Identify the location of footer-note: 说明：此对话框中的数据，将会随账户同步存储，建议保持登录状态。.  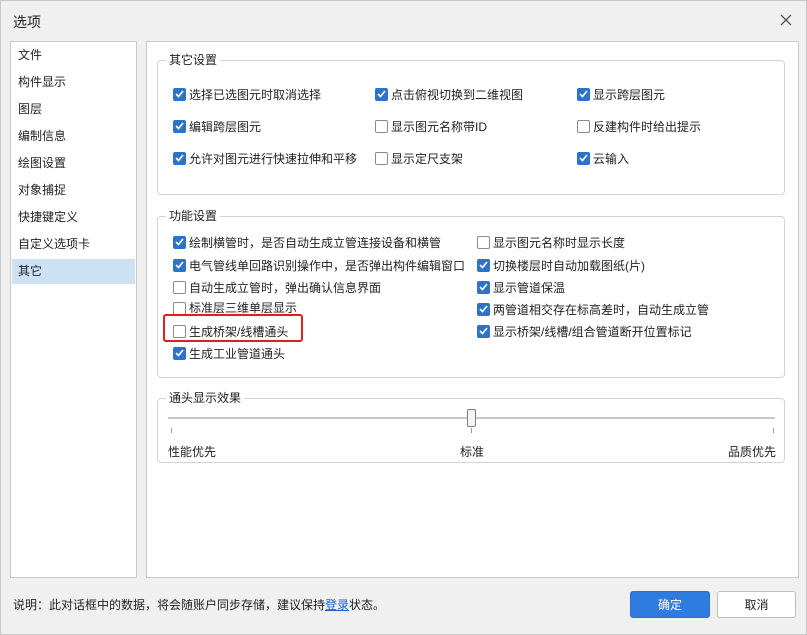
(199, 604).